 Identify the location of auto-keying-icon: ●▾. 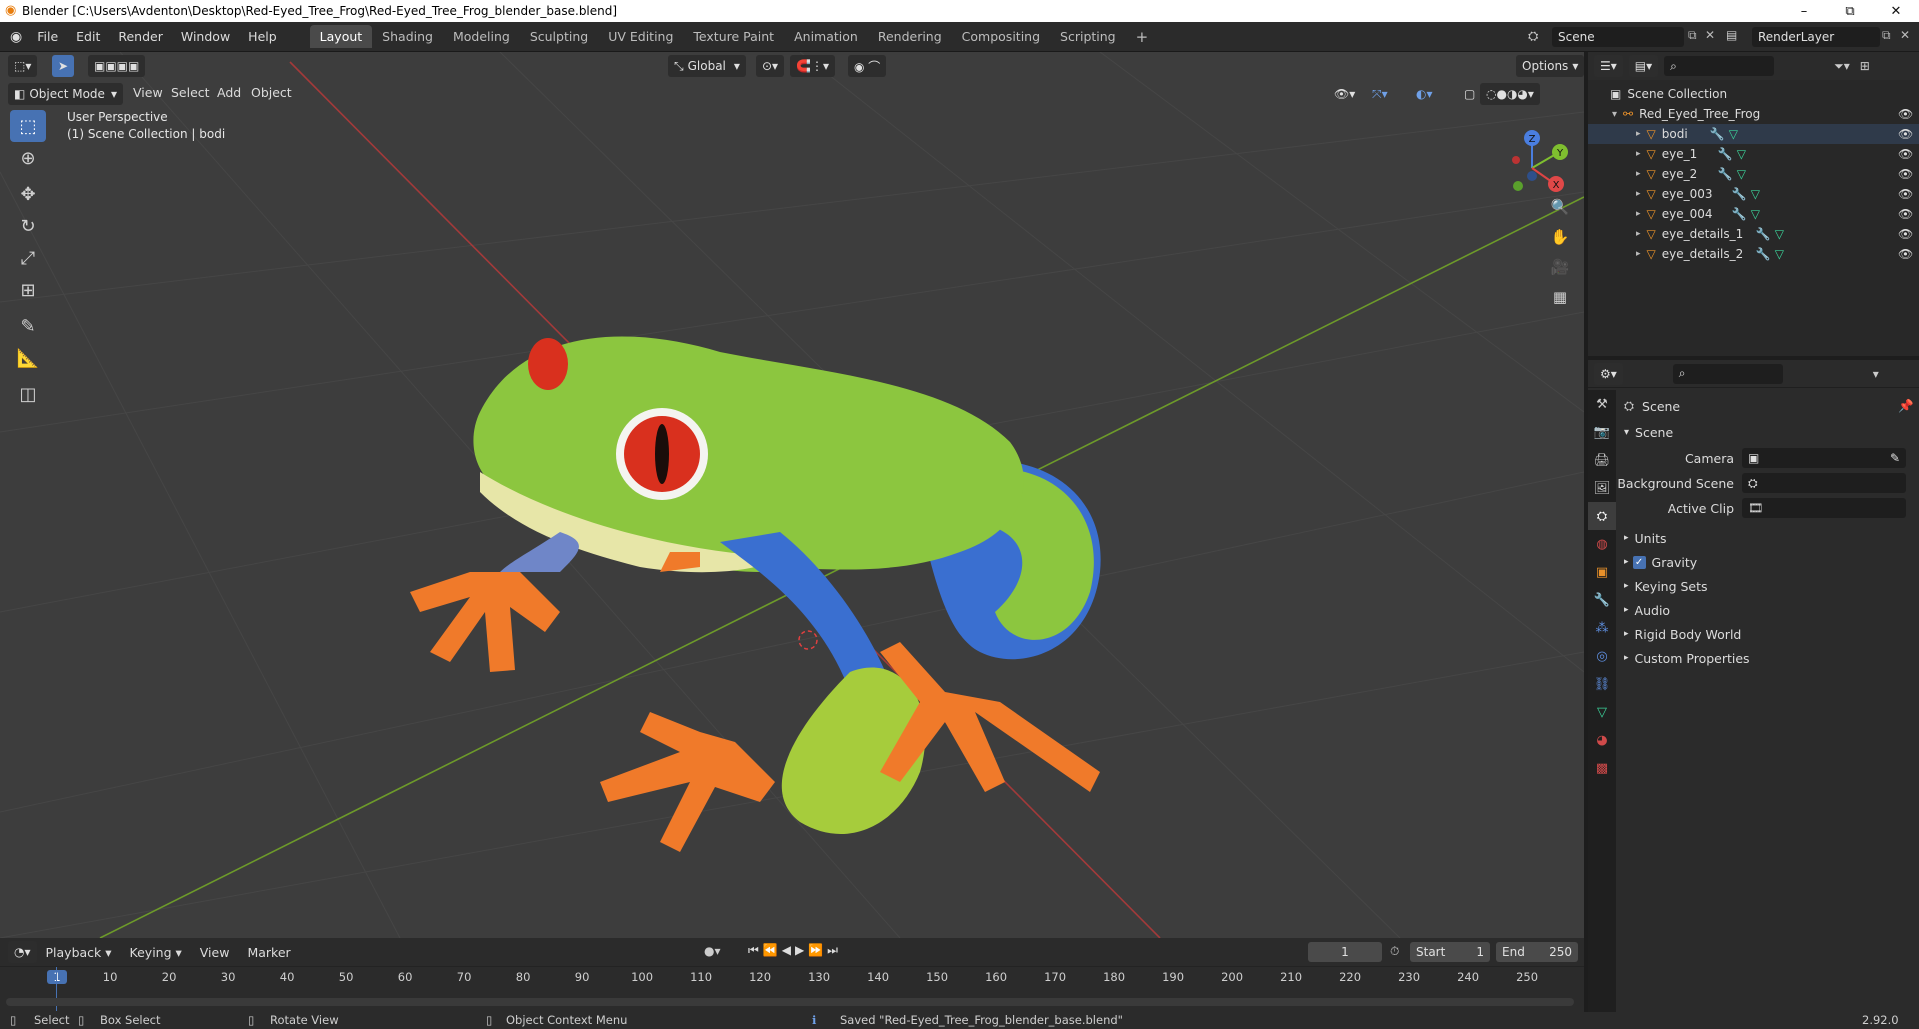
(712, 951).